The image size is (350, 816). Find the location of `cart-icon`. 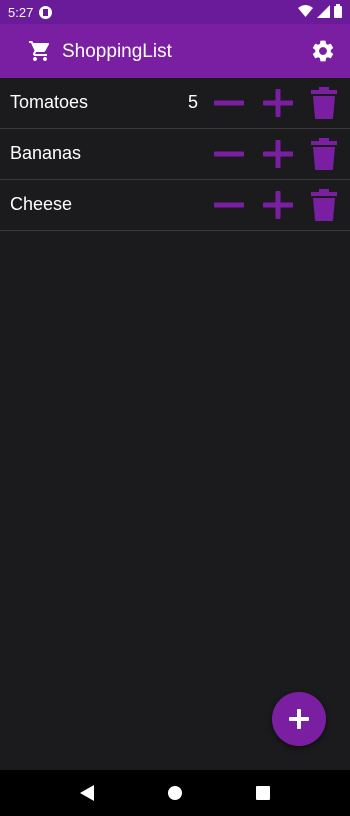

cart-icon is located at coordinates (39, 51).